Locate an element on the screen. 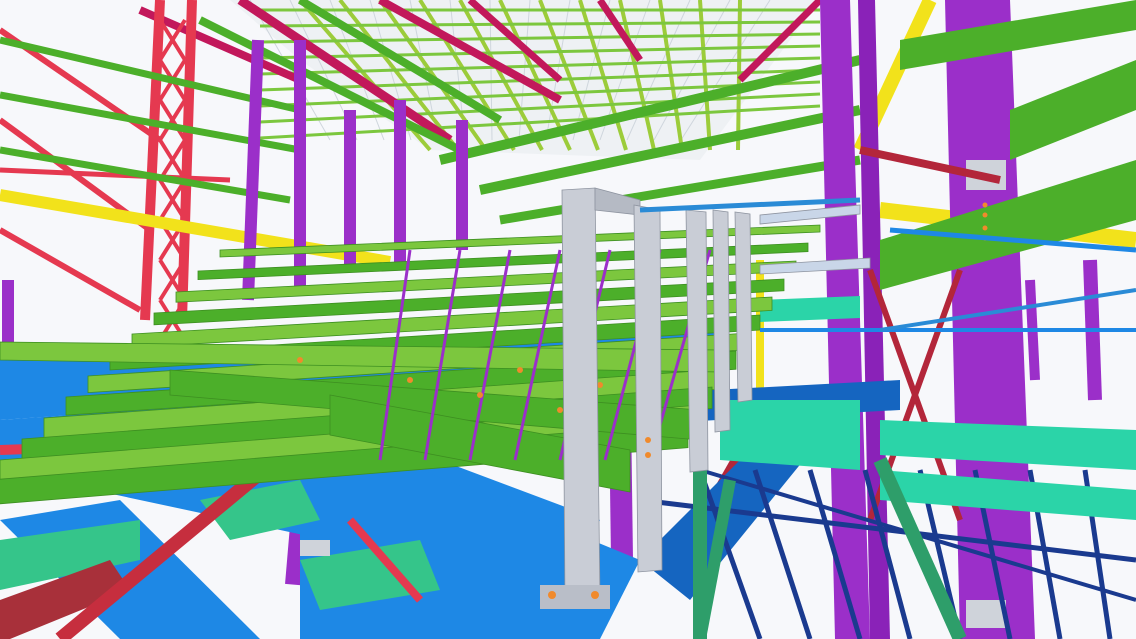 This screenshot has height=639, width=1136. teal-beam is located at coordinates (790, 435).